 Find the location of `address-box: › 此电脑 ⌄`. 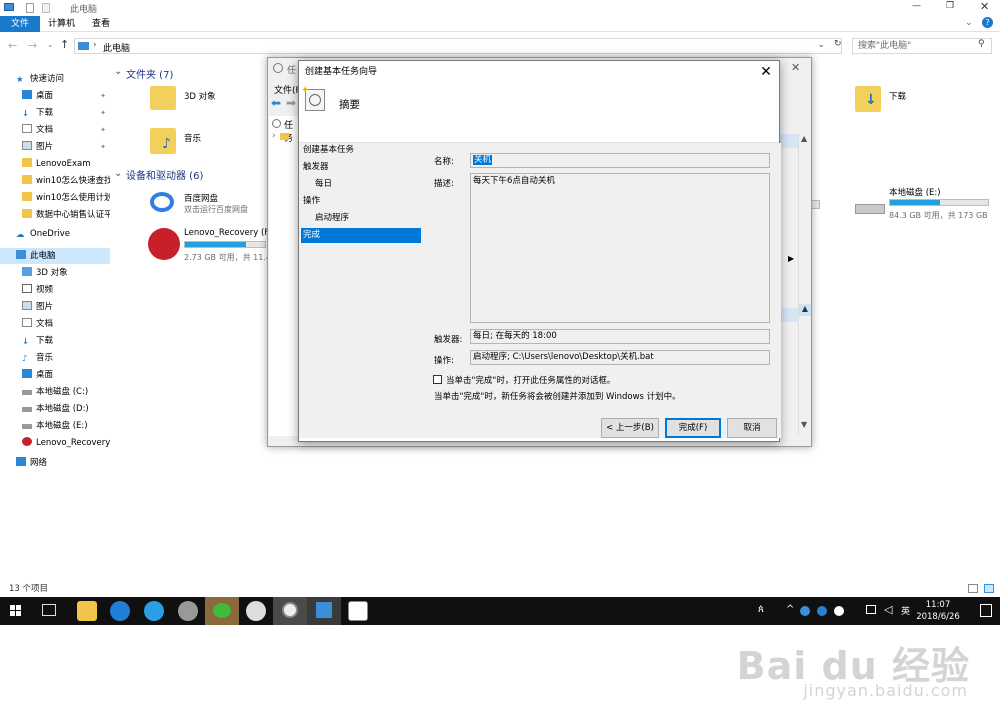

address-box: › 此电脑 ⌄ is located at coordinates (458, 46).